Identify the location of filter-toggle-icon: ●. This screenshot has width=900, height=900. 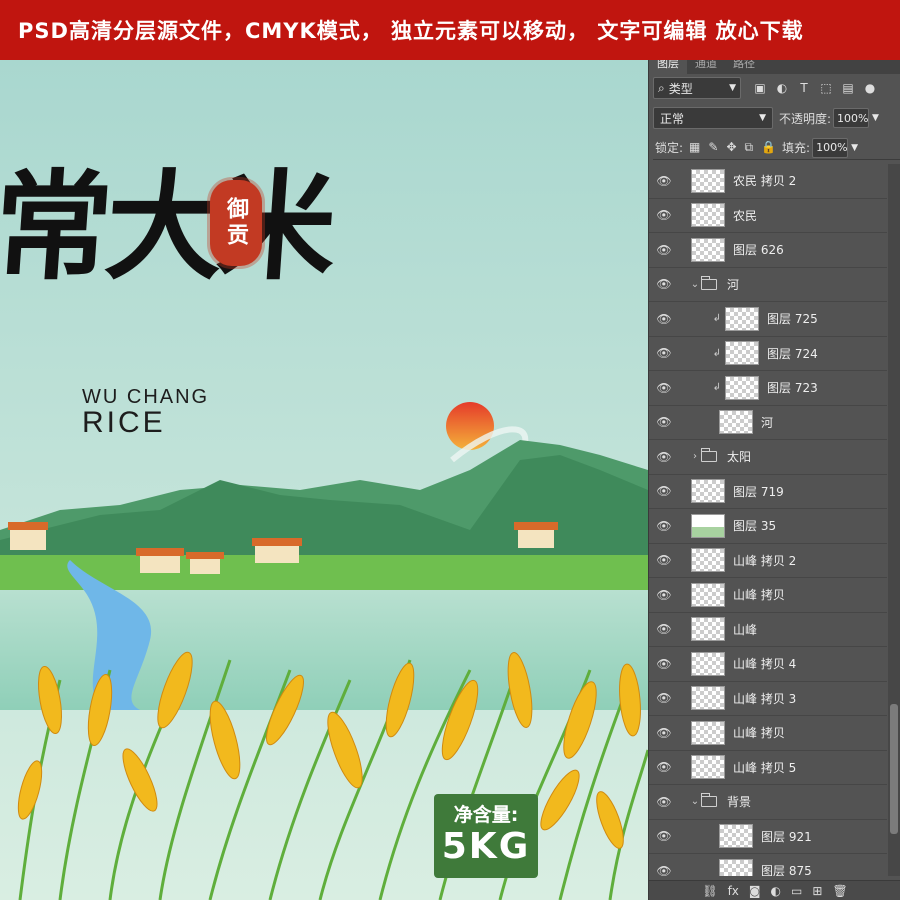
(870, 88).